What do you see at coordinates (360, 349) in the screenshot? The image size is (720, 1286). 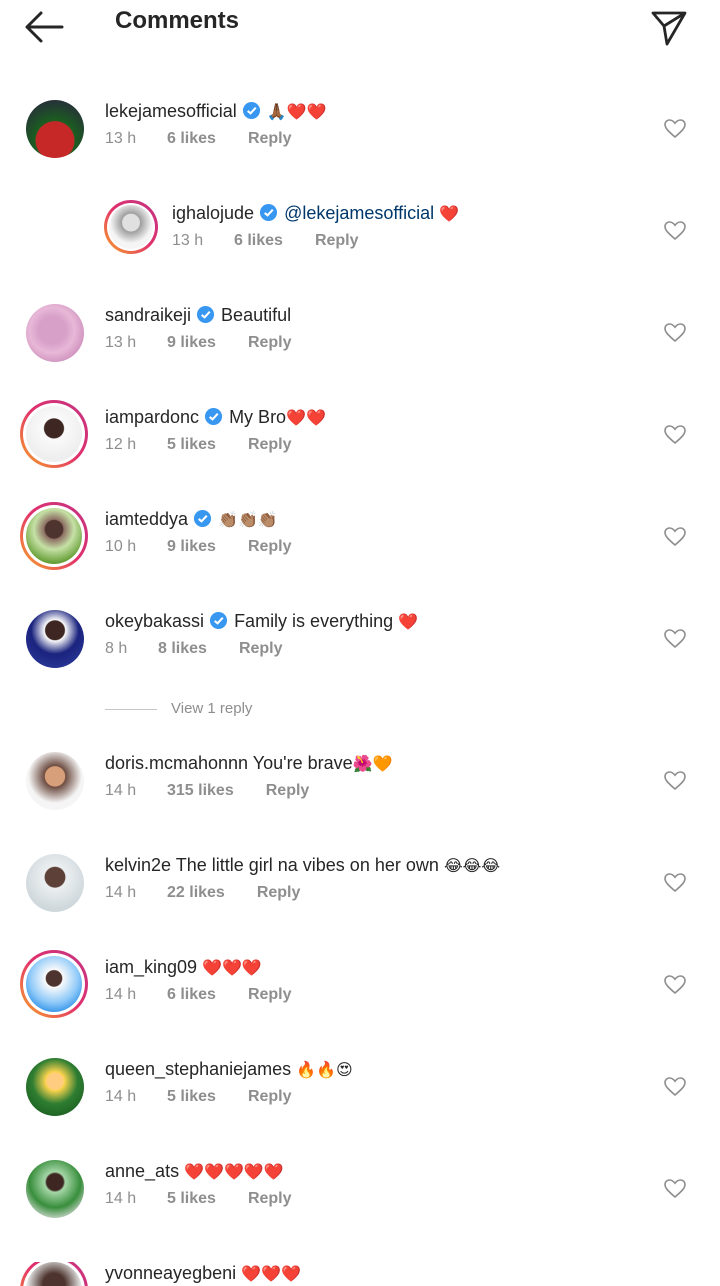 I see `comment-item: sandraikeji Beautiful 13 h 9 likes Reply` at bounding box center [360, 349].